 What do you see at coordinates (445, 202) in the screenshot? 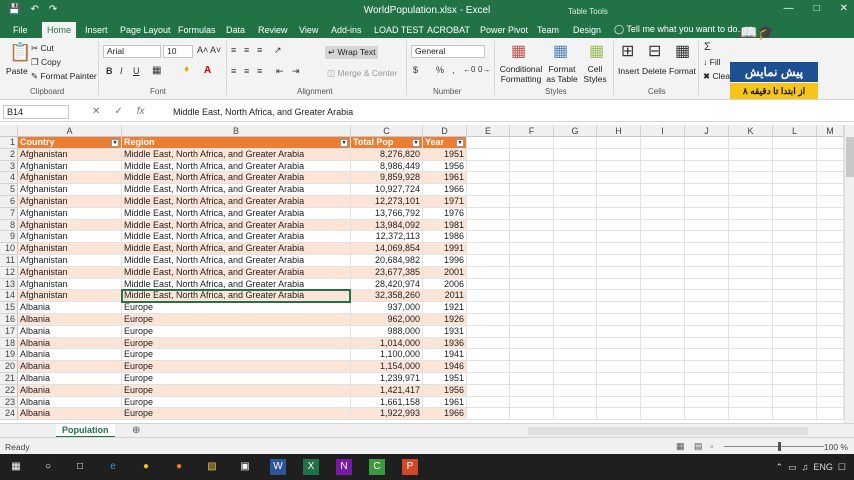
I see `table-cell: 1971` at bounding box center [445, 202].